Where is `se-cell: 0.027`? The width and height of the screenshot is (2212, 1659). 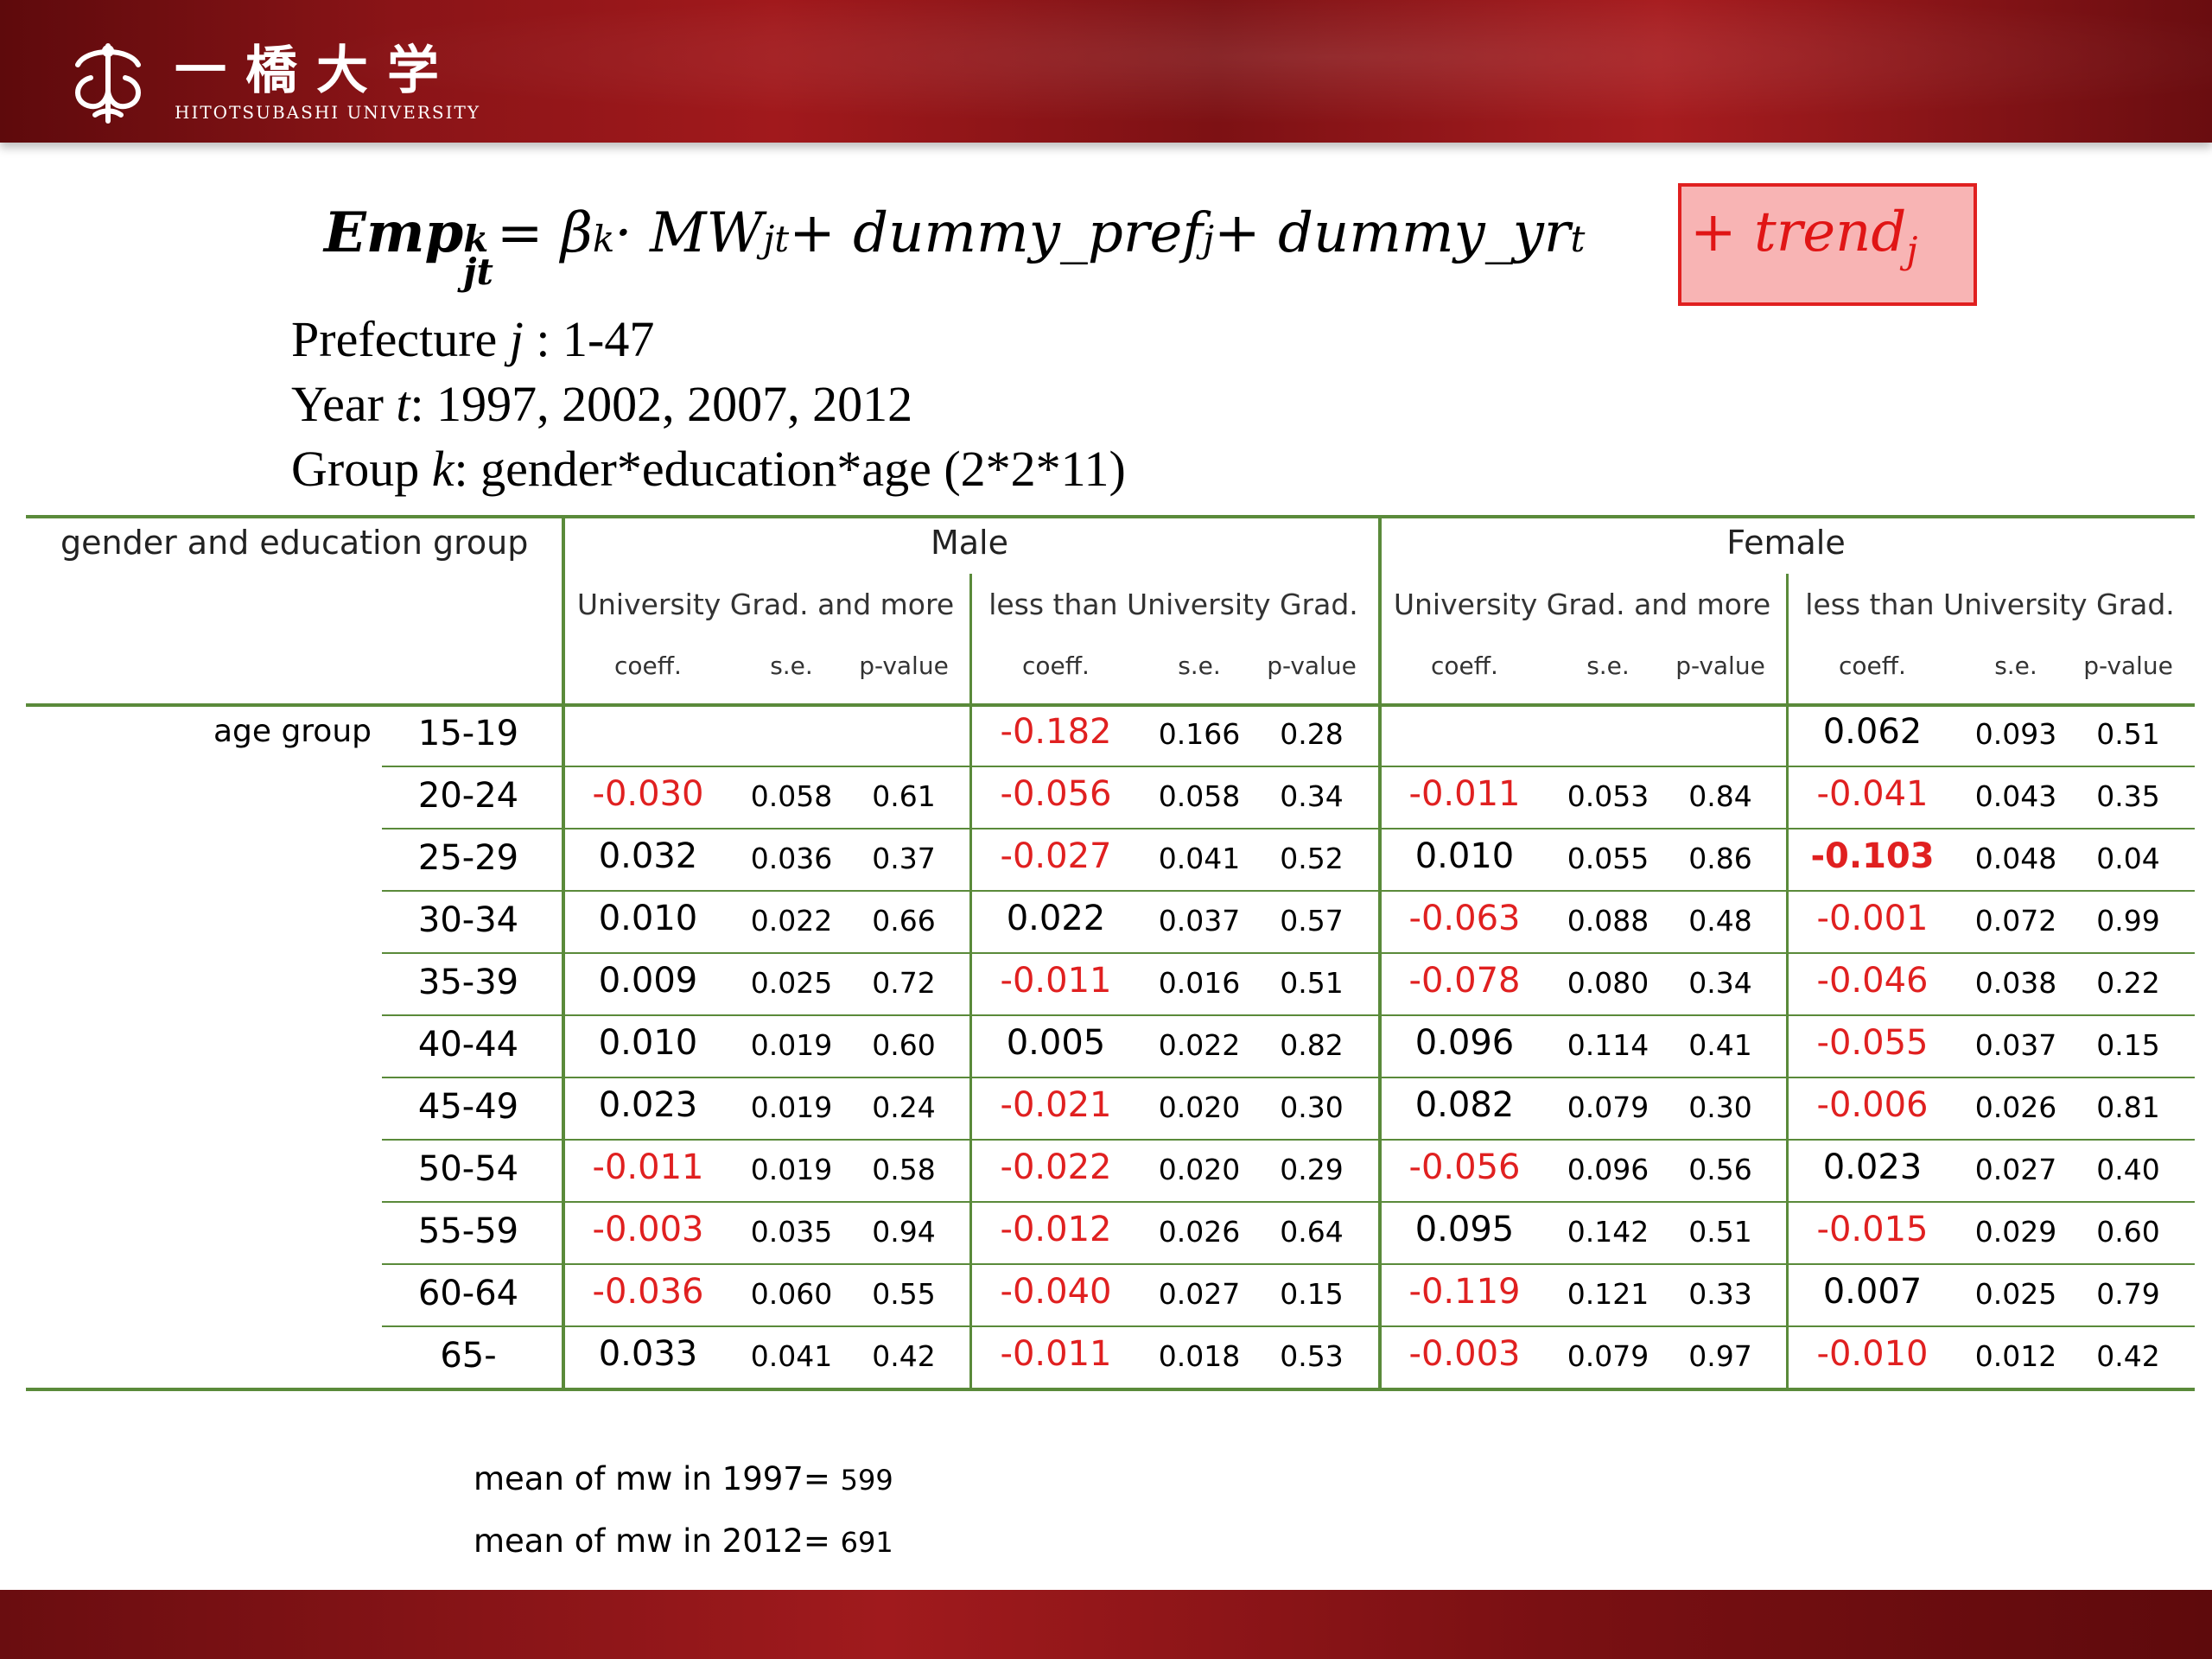
se-cell: 0.027 is located at coordinates (2016, 1169).